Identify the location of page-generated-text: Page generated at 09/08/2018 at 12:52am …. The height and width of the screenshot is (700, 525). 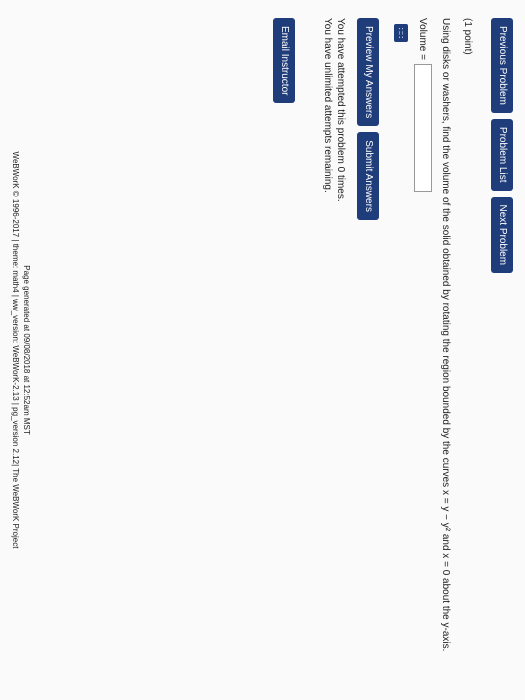
(26, 350).